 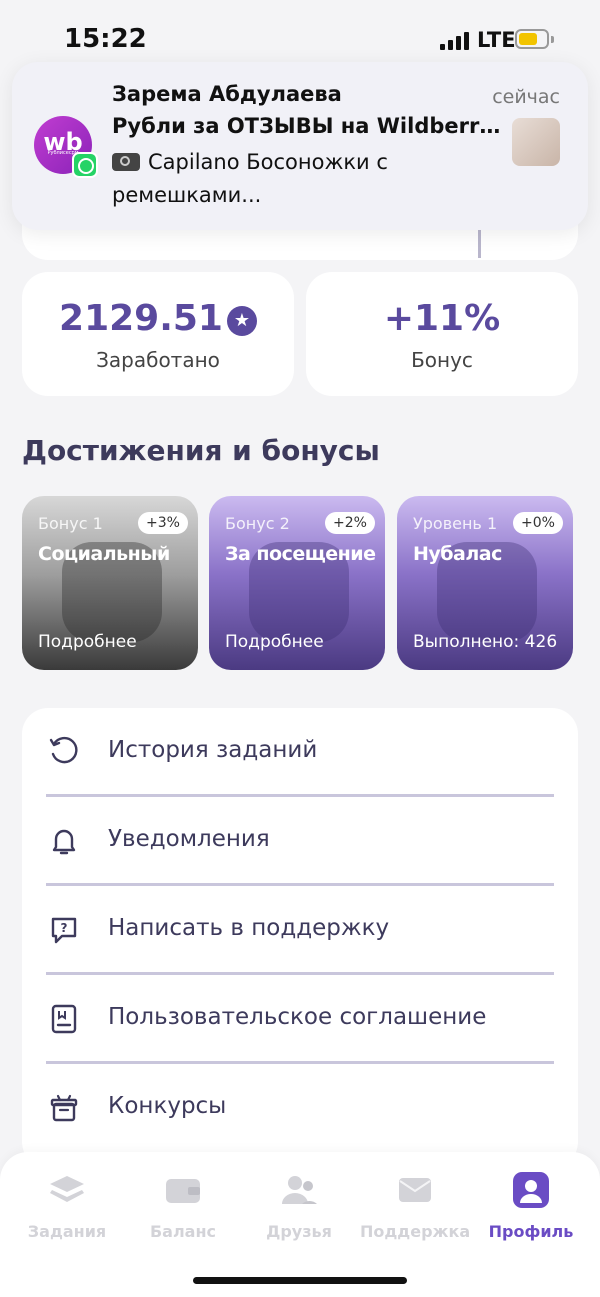 What do you see at coordinates (415, 1190) in the screenshot?
I see `mail-icon` at bounding box center [415, 1190].